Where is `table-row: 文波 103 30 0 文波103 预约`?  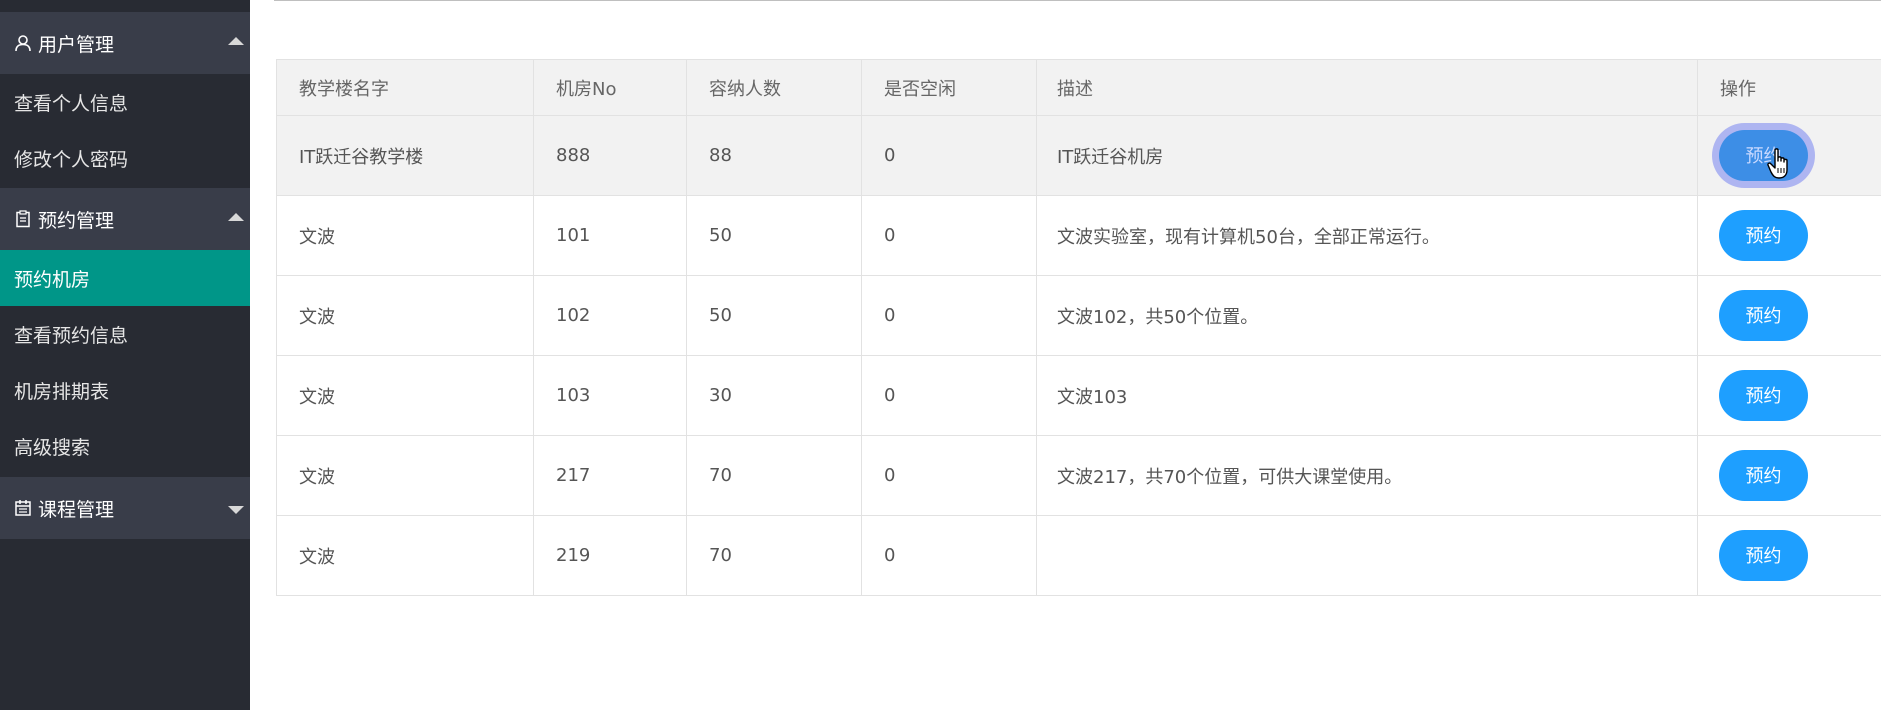 table-row: 文波 103 30 0 文波103 预约 is located at coordinates (1078, 395).